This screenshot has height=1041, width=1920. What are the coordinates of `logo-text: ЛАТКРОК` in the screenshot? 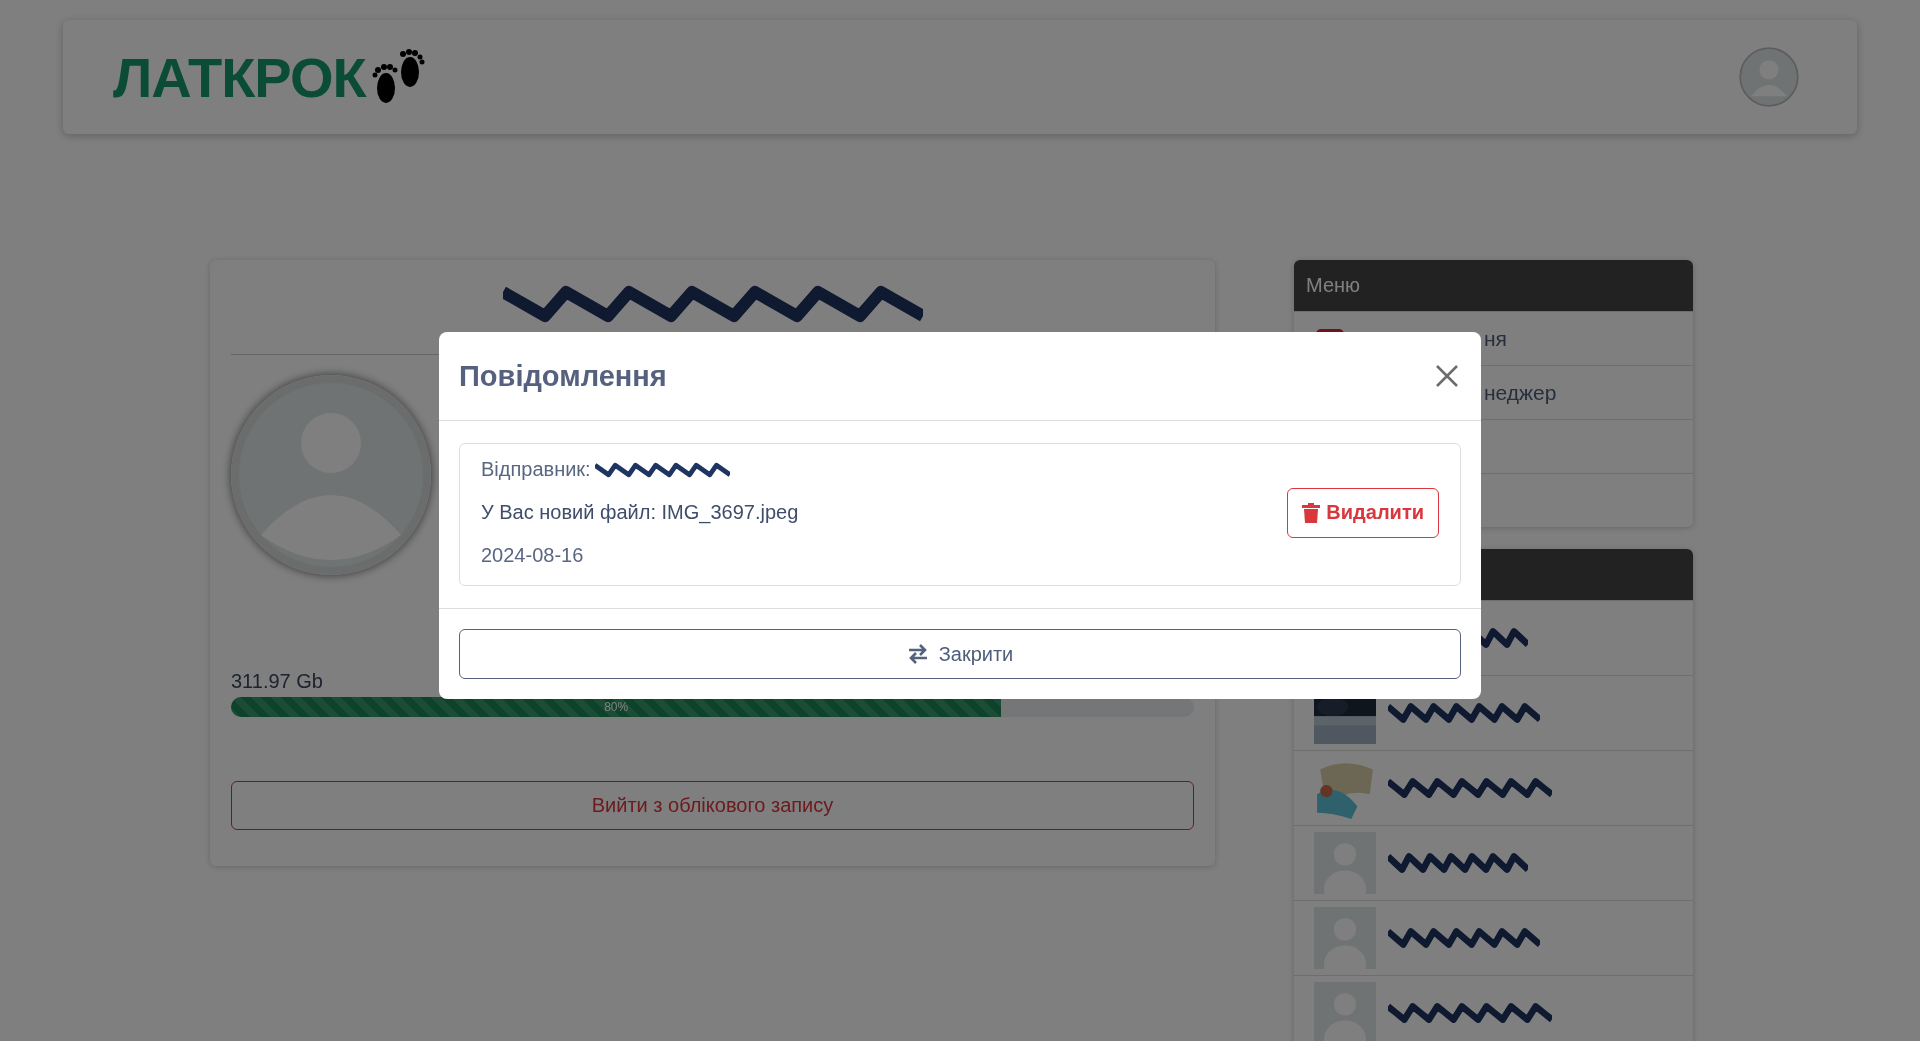 It's located at (239, 77).